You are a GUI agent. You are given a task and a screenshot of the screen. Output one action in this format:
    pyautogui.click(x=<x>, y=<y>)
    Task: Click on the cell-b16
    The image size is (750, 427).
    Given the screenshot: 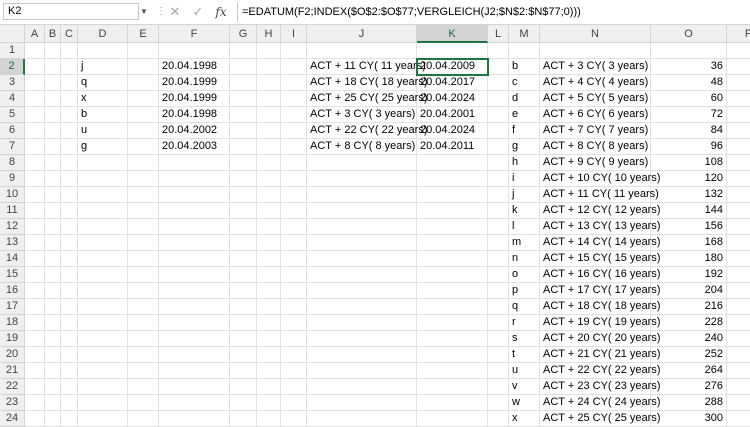 What is the action you would take?
    pyautogui.click(x=53, y=291)
    